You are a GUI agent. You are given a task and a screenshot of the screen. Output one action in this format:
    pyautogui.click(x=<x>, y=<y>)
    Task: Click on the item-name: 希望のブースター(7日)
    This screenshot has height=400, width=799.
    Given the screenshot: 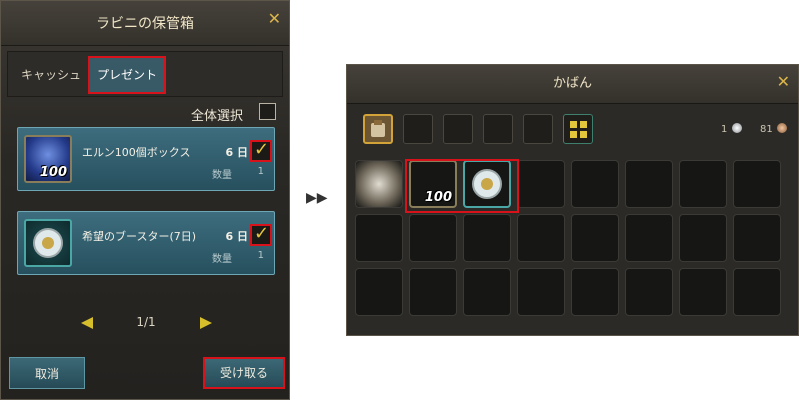 What is the action you would take?
    pyautogui.click(x=139, y=236)
    